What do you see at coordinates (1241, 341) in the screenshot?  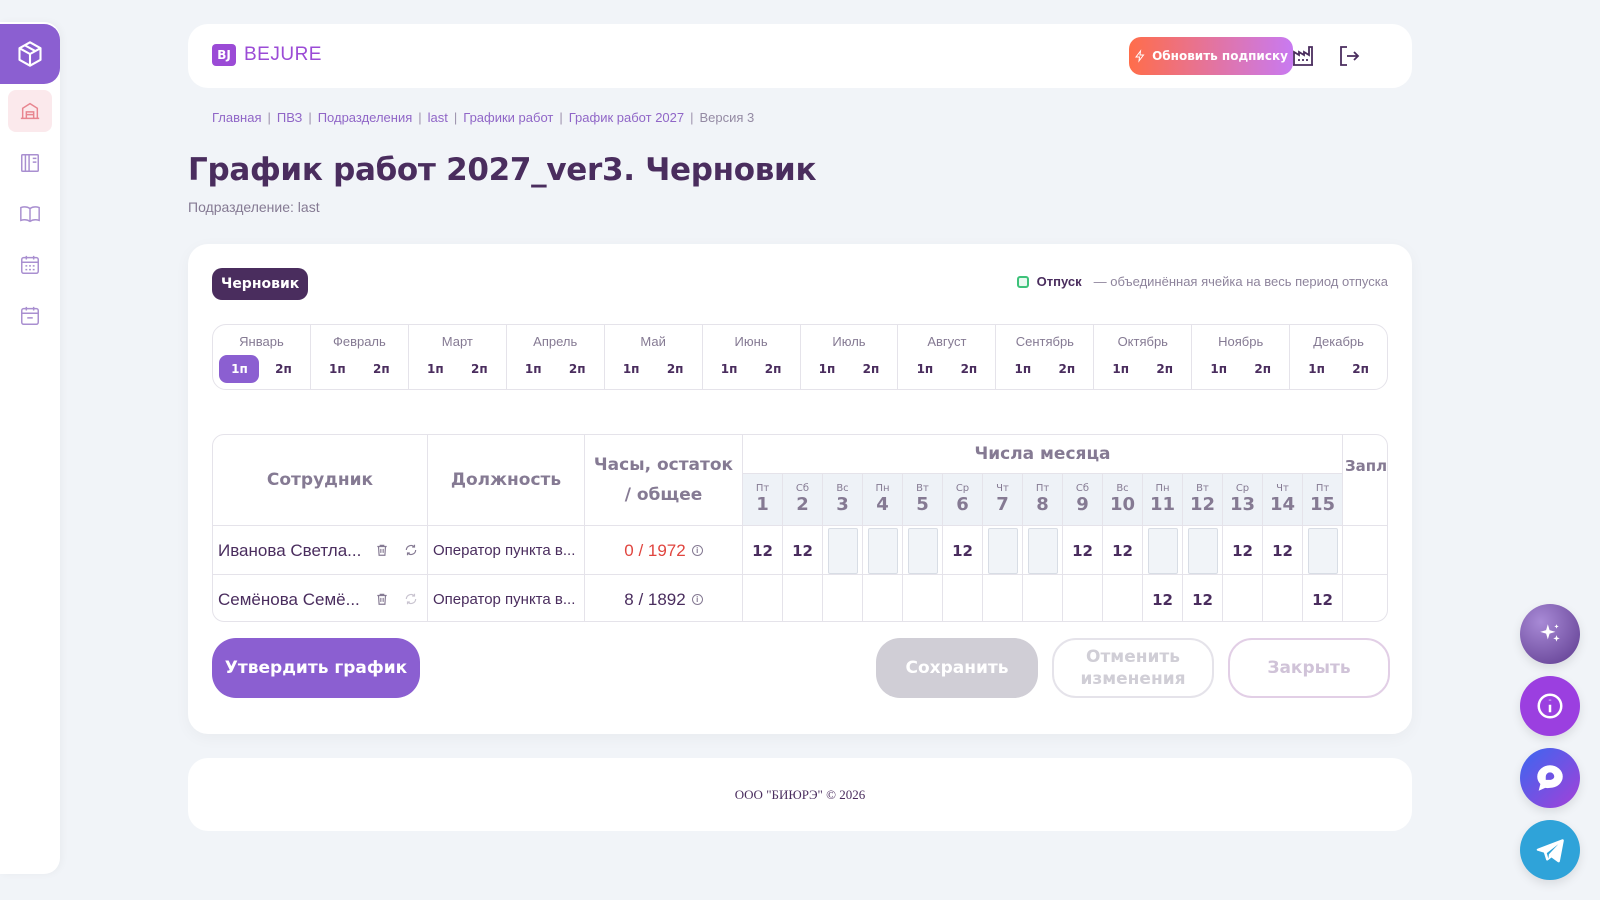 I see `month-name: Ноябрь` at bounding box center [1241, 341].